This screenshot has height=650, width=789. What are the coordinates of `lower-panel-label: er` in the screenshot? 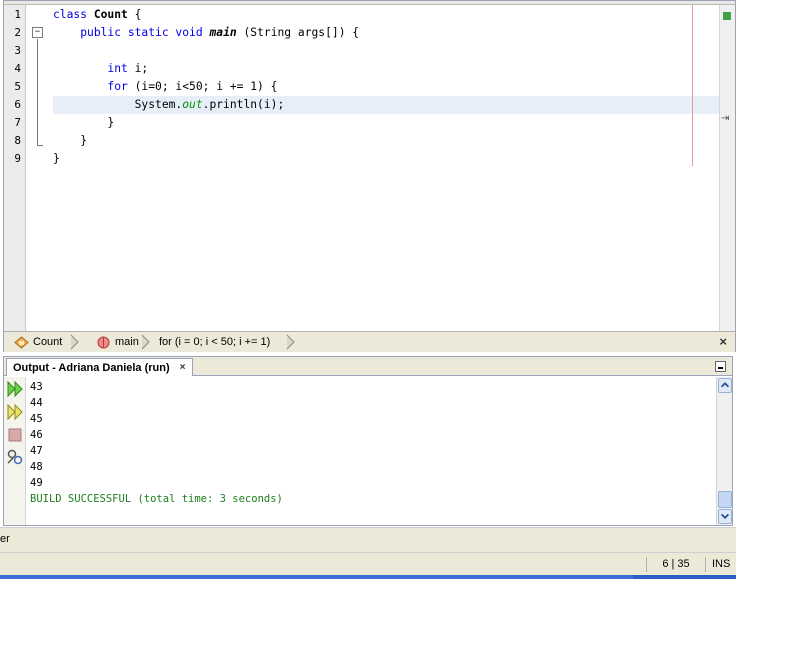 It's located at (5, 539).